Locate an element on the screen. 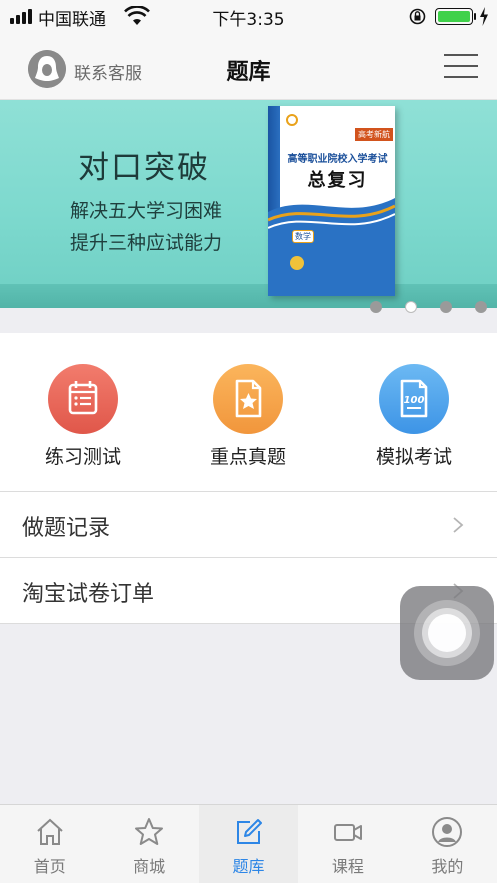 The height and width of the screenshot is (883, 497). tab-label: 题库 is located at coordinates (248, 866).